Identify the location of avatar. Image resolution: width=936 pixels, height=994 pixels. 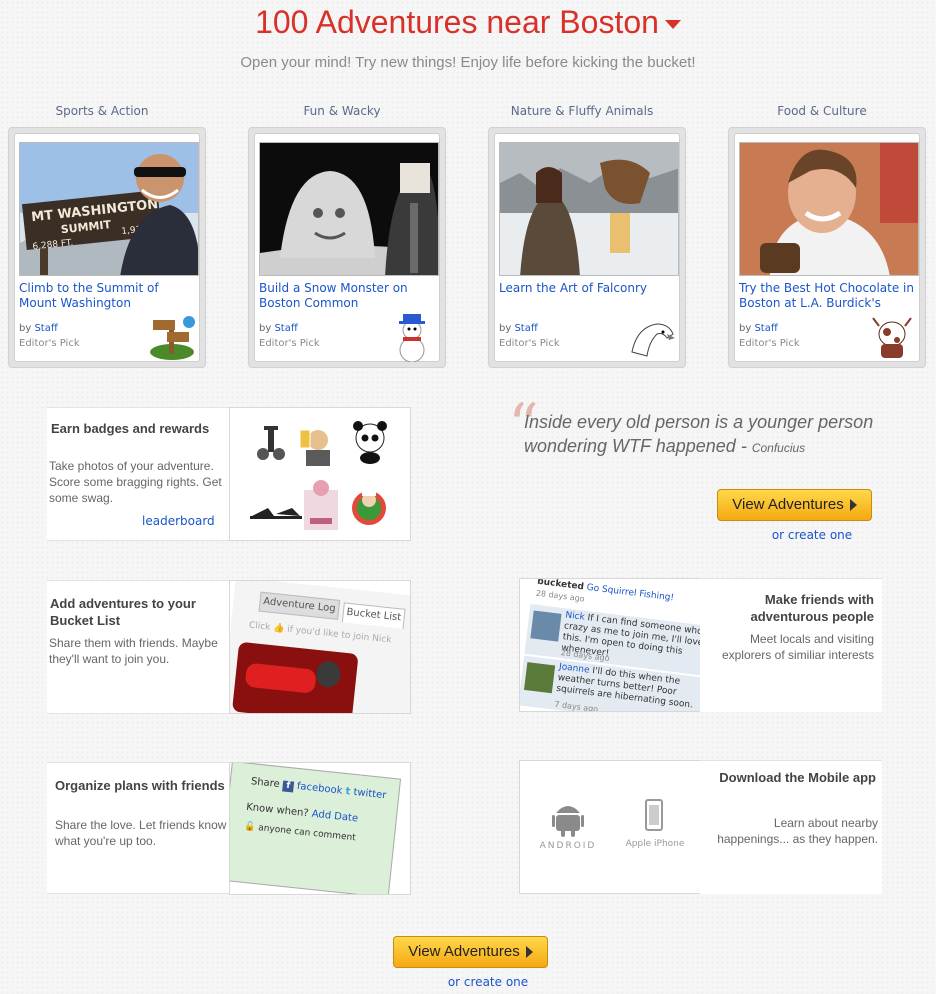
(540, 678).